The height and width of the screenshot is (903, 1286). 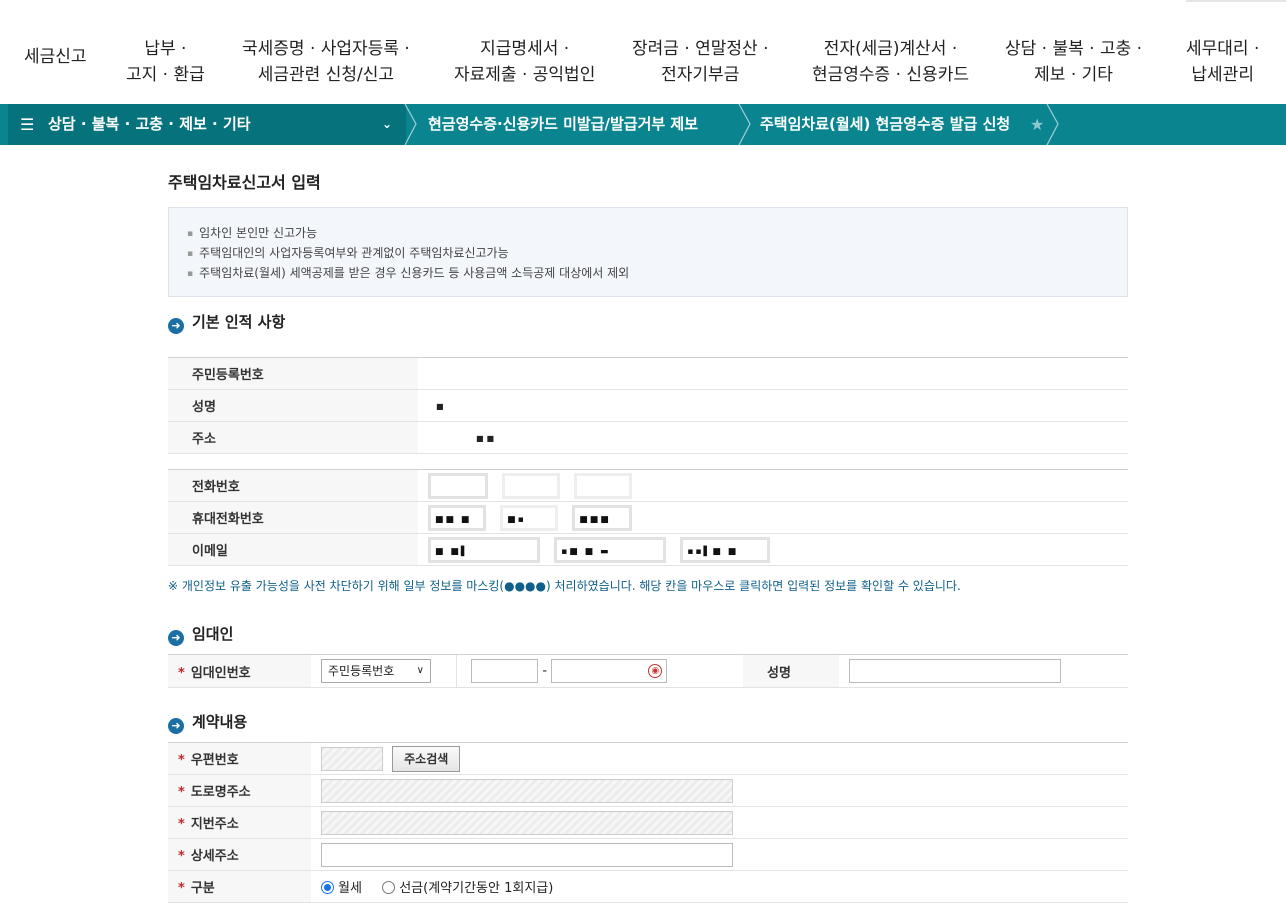 What do you see at coordinates (149, 124) in the screenshot?
I see `breadcrumb-item-category: 상담 · 불복 · 고충 · 제보 · 기타` at bounding box center [149, 124].